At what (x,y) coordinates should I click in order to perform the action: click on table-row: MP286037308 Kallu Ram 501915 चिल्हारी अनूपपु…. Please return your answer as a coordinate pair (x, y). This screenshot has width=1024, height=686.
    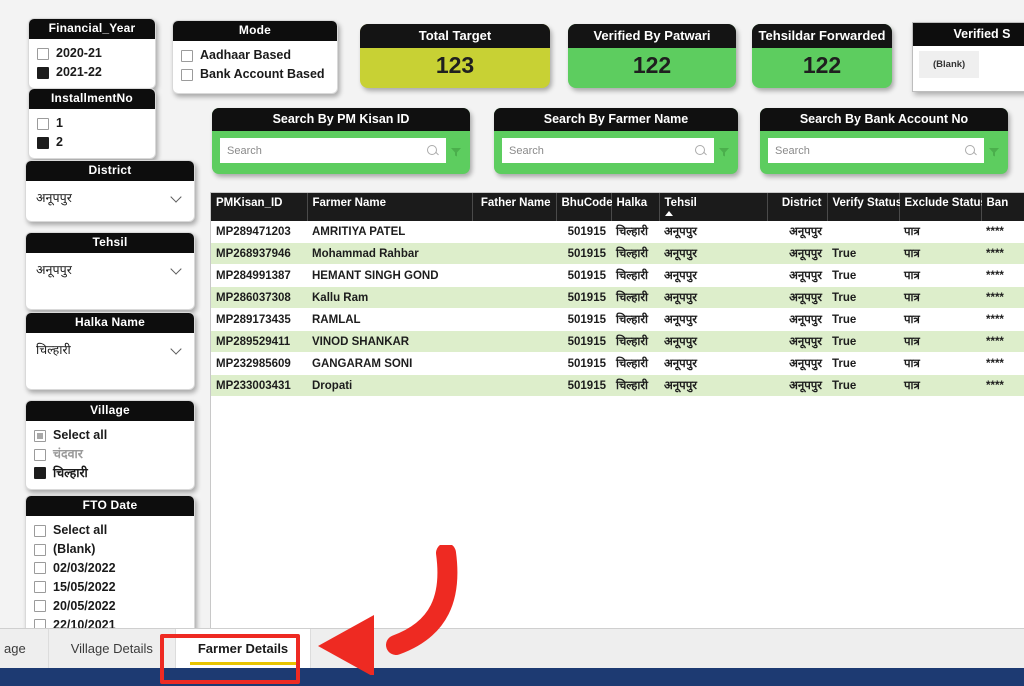
    Looking at the image, I should click on (617, 297).